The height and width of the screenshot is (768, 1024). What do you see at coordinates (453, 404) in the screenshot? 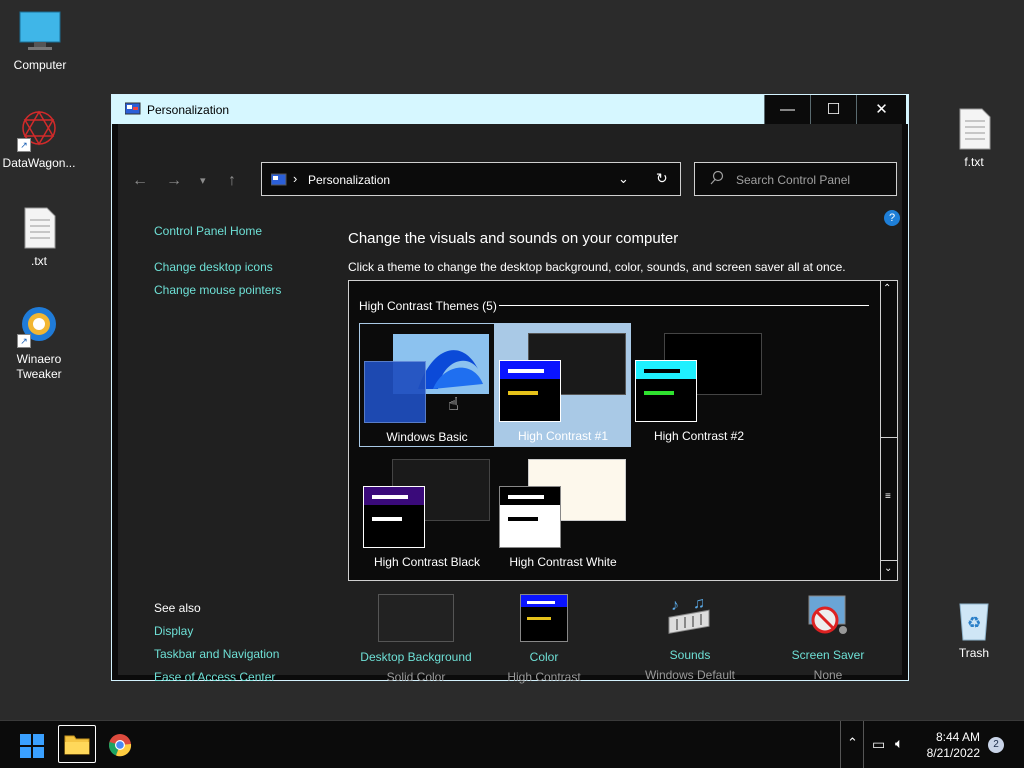
I see `mouse-pointer-icon: ☝` at bounding box center [453, 404].